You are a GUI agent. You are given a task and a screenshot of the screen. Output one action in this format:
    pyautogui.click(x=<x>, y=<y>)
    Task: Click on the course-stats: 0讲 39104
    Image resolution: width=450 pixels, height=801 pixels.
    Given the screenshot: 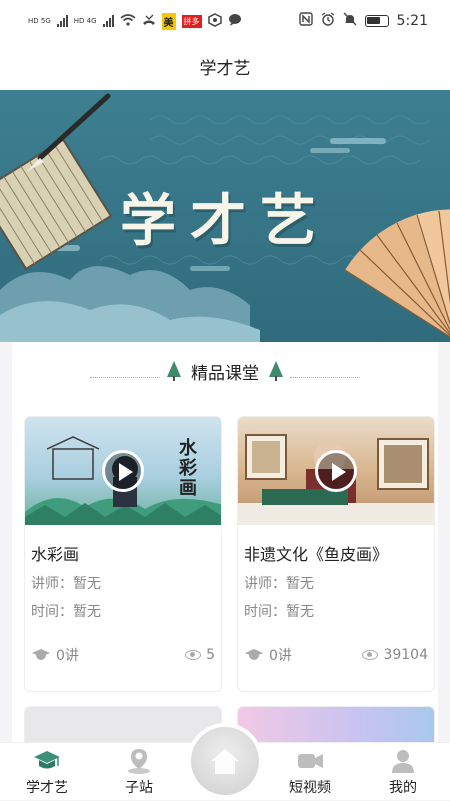 What is the action you would take?
    pyautogui.click(x=336, y=655)
    